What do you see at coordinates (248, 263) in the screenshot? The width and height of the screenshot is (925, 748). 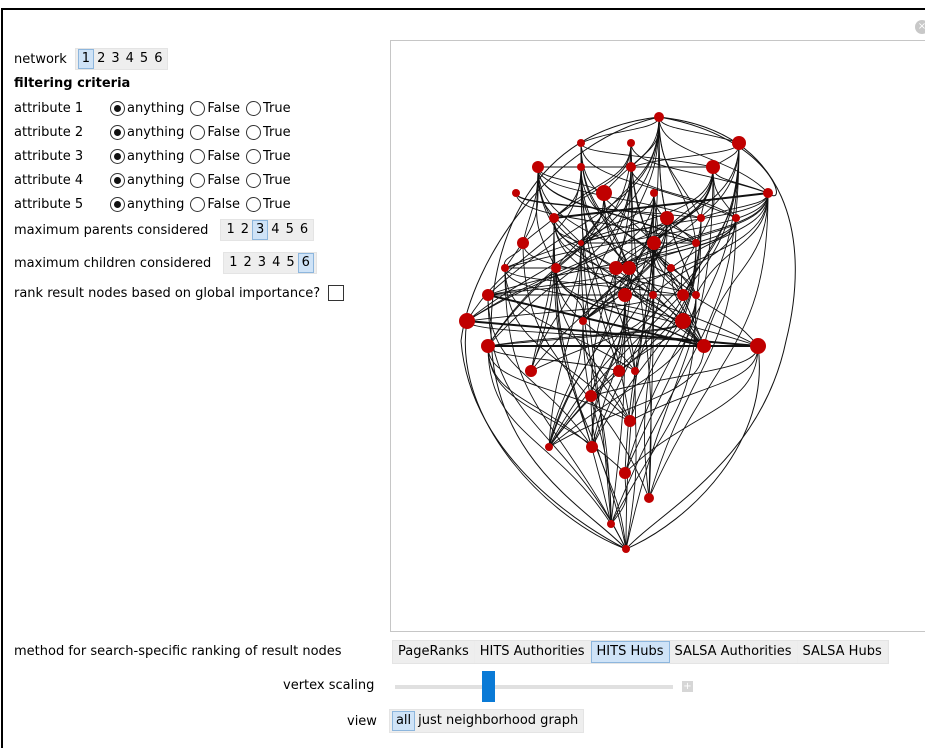 I see `max-children-option: 2` at bounding box center [248, 263].